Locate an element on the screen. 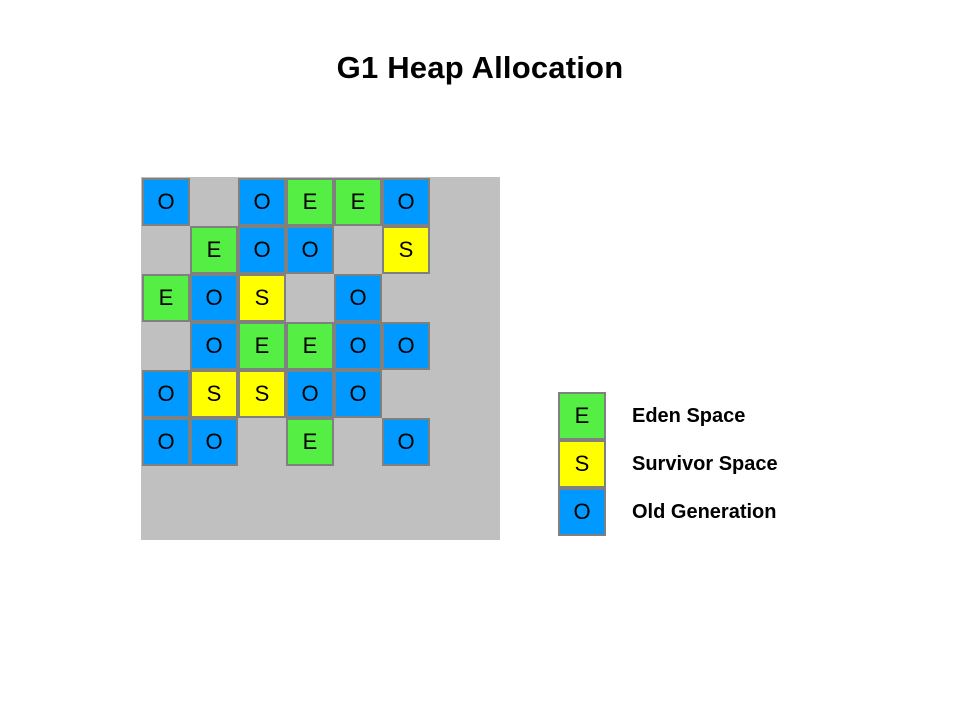 This screenshot has height=720, width=960. legend-swatch: S is located at coordinates (582, 464).